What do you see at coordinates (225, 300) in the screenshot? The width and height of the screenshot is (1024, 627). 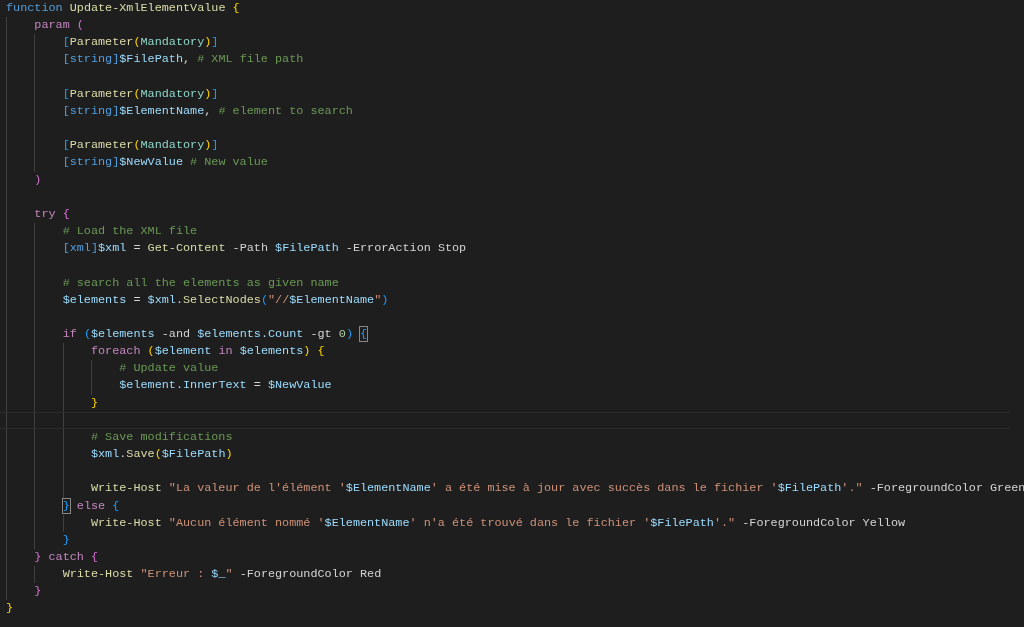 I see `code-line: $elements = $xml.SelectNodes("//$ElementName")` at bounding box center [225, 300].